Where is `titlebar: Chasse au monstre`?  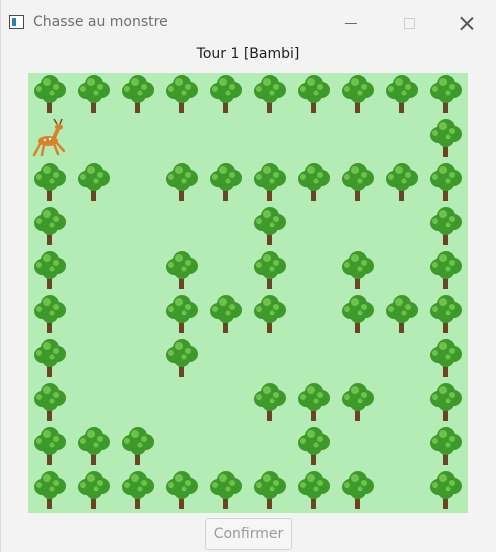 titlebar: Chasse au monstre is located at coordinates (248, 23).